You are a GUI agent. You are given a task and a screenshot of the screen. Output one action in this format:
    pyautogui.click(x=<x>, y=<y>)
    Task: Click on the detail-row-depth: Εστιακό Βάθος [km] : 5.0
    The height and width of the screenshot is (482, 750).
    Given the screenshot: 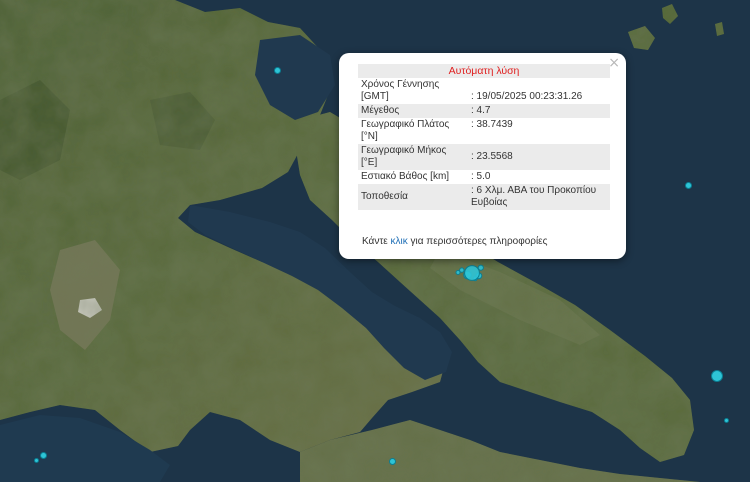 What is the action you would take?
    pyautogui.click(x=484, y=177)
    